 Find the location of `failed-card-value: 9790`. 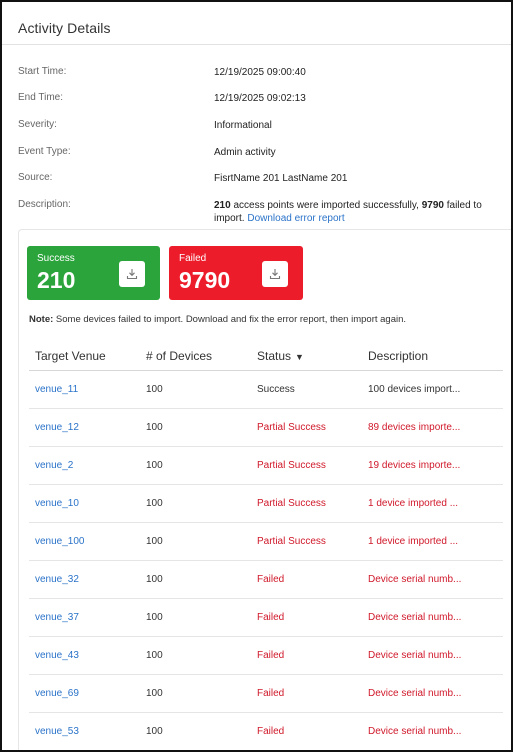

failed-card-value: 9790 is located at coordinates (205, 280).